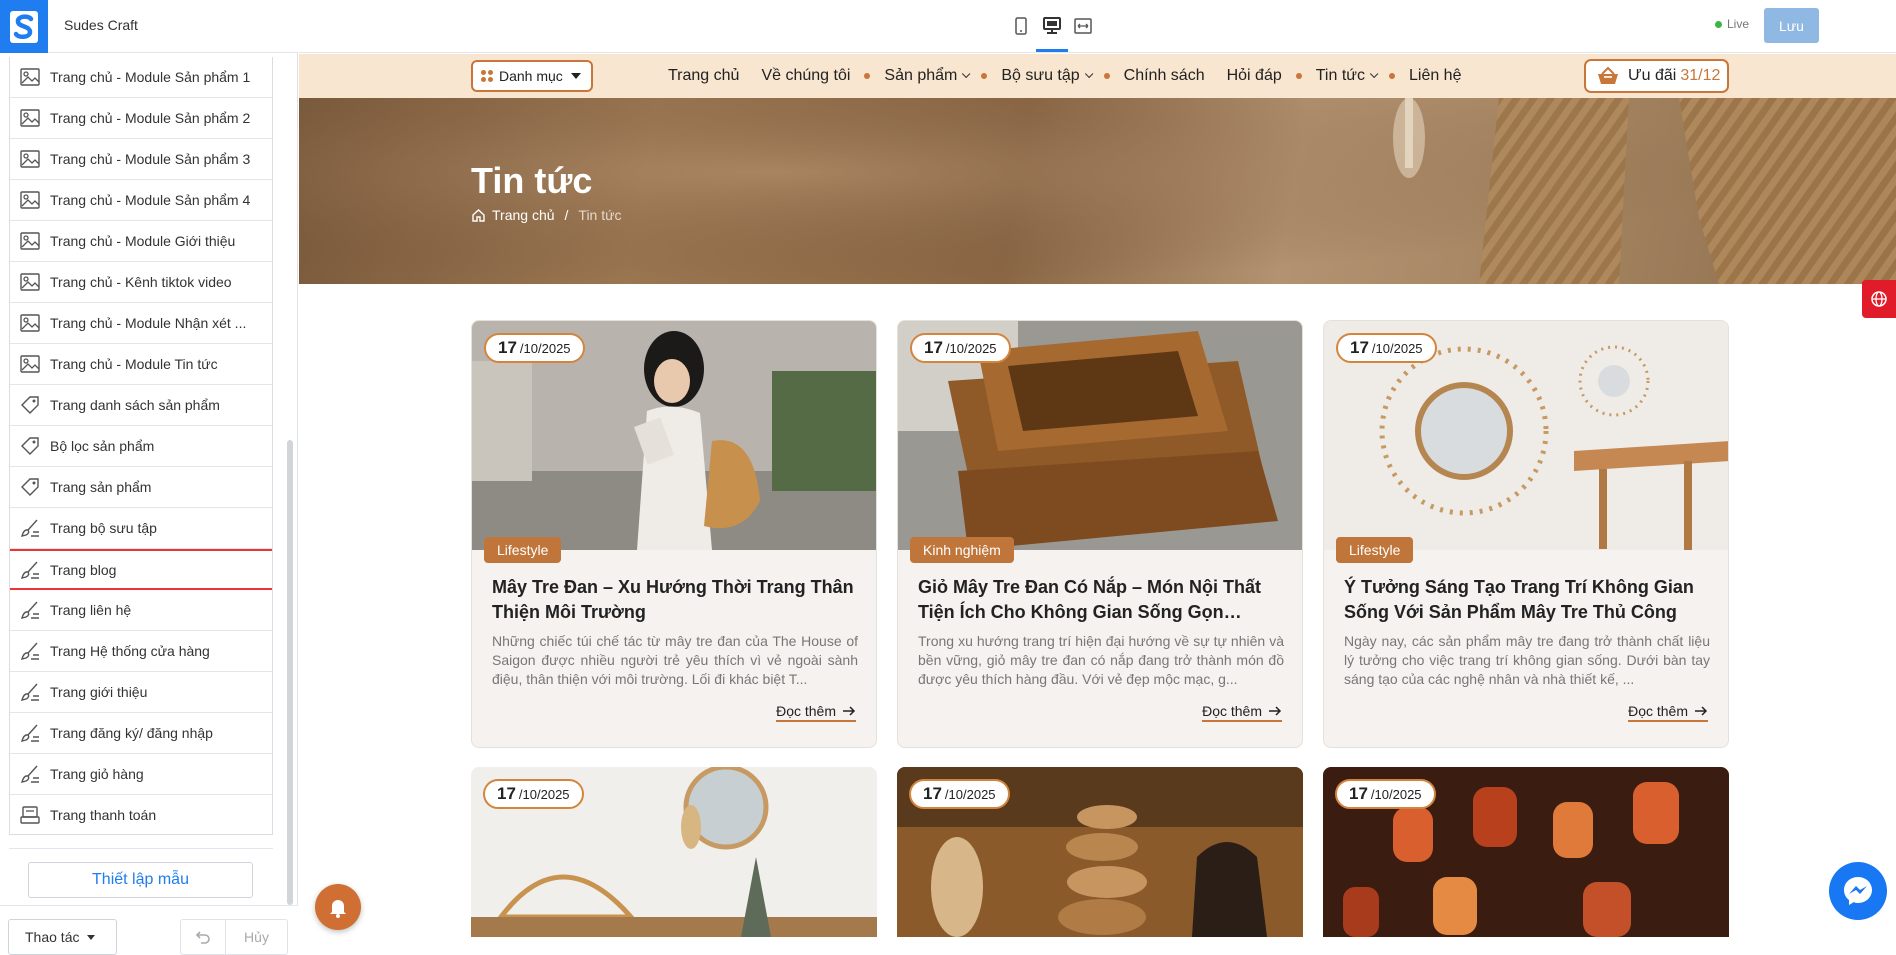 The height and width of the screenshot is (955, 1896). What do you see at coordinates (1656, 76) in the screenshot?
I see `deal-button: Ưu đãi 31/12` at bounding box center [1656, 76].